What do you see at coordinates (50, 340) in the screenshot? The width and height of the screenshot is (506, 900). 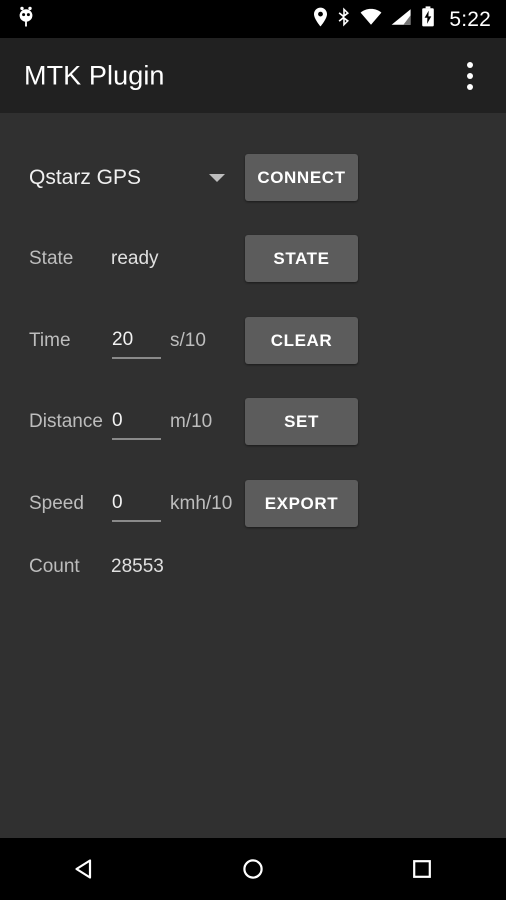 I see `time-label: Time` at bounding box center [50, 340].